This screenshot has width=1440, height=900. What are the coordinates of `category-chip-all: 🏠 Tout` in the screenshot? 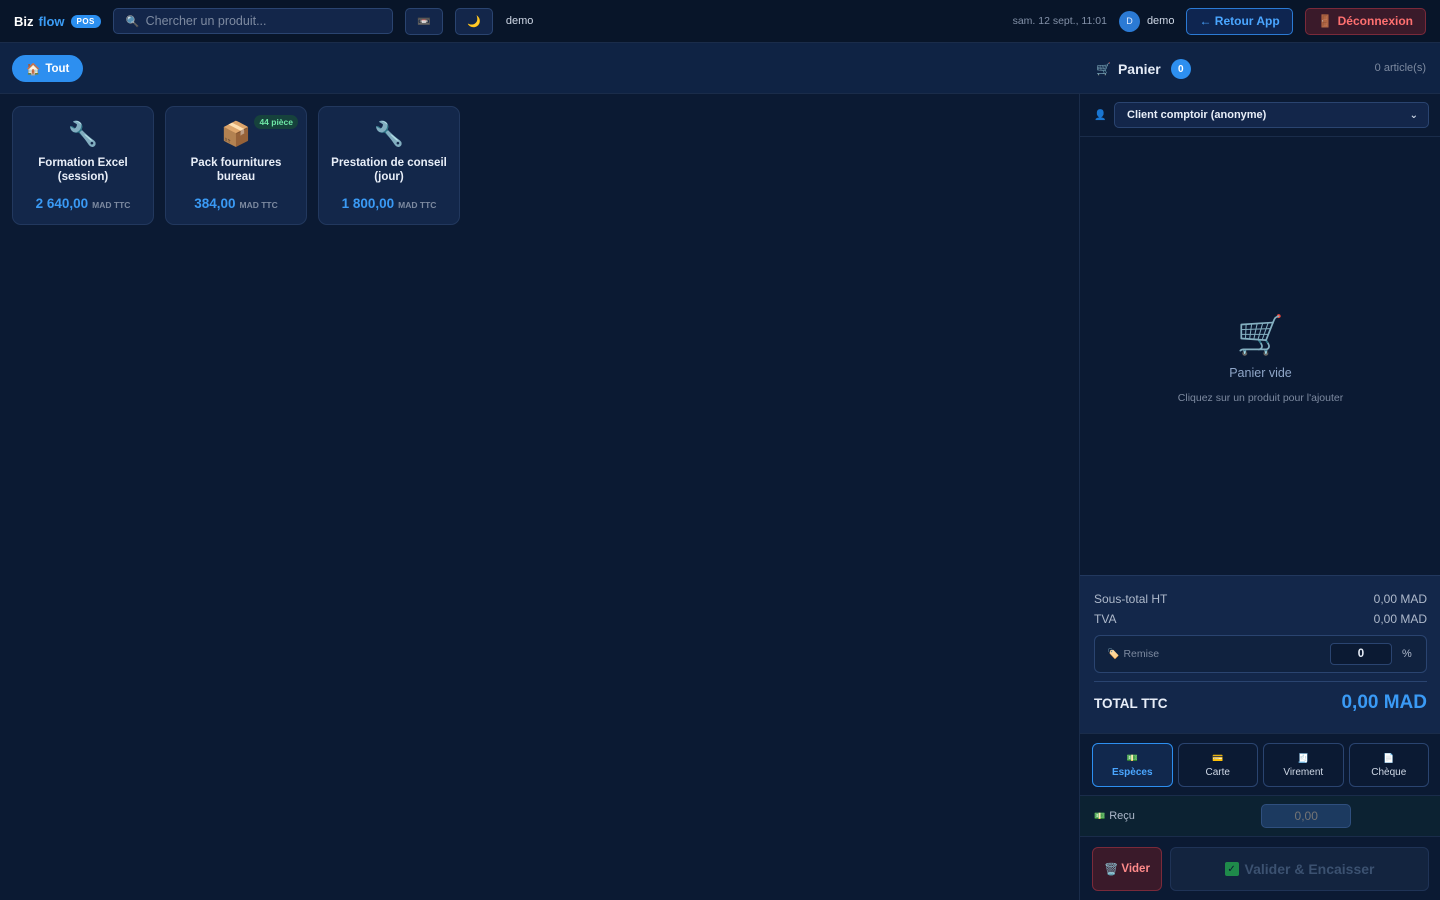 It's located at (48, 68).